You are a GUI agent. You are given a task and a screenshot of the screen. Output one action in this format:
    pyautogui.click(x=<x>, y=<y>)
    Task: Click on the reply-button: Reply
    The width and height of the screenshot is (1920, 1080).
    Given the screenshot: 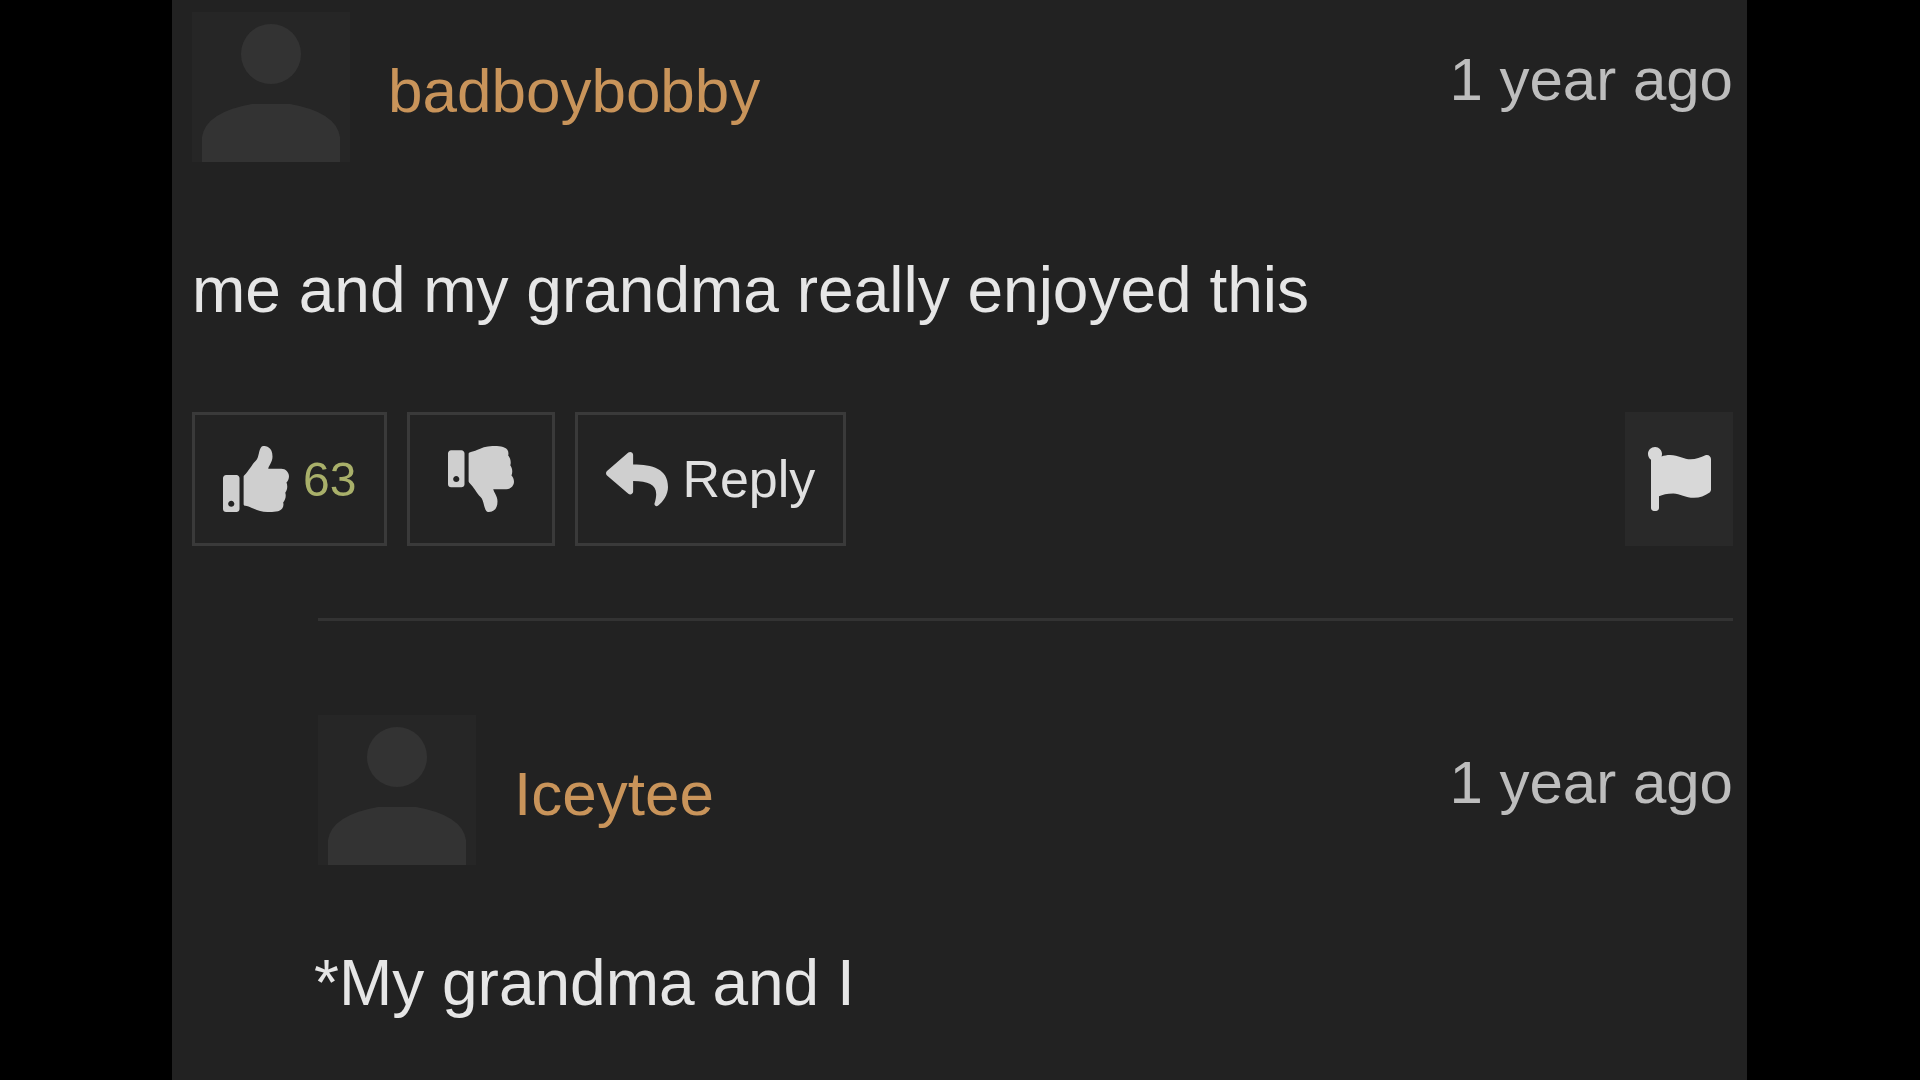 What is the action you would take?
    pyautogui.click(x=711, y=479)
    